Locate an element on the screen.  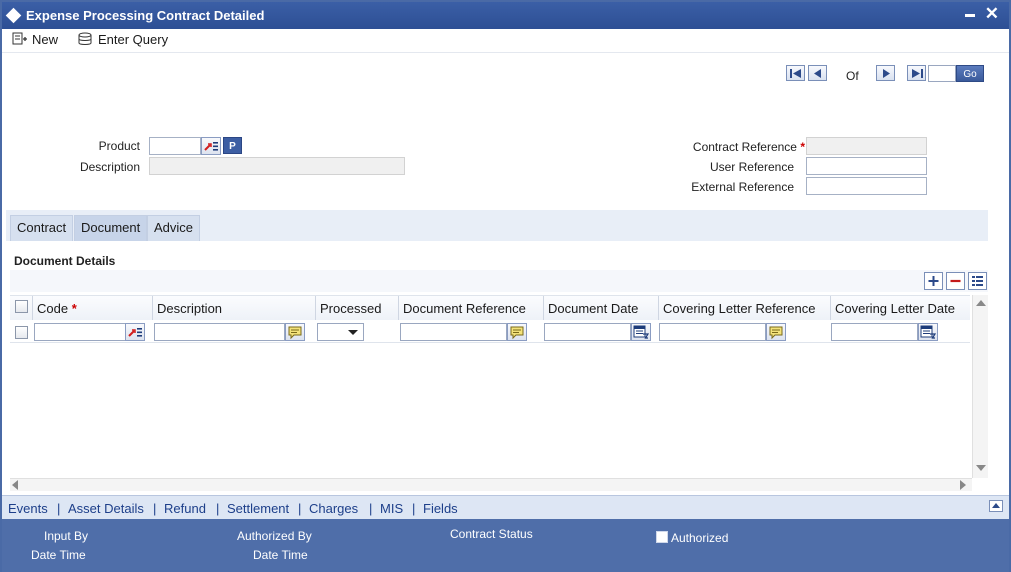
scroll-right-icon is located at coordinates (963, 485).